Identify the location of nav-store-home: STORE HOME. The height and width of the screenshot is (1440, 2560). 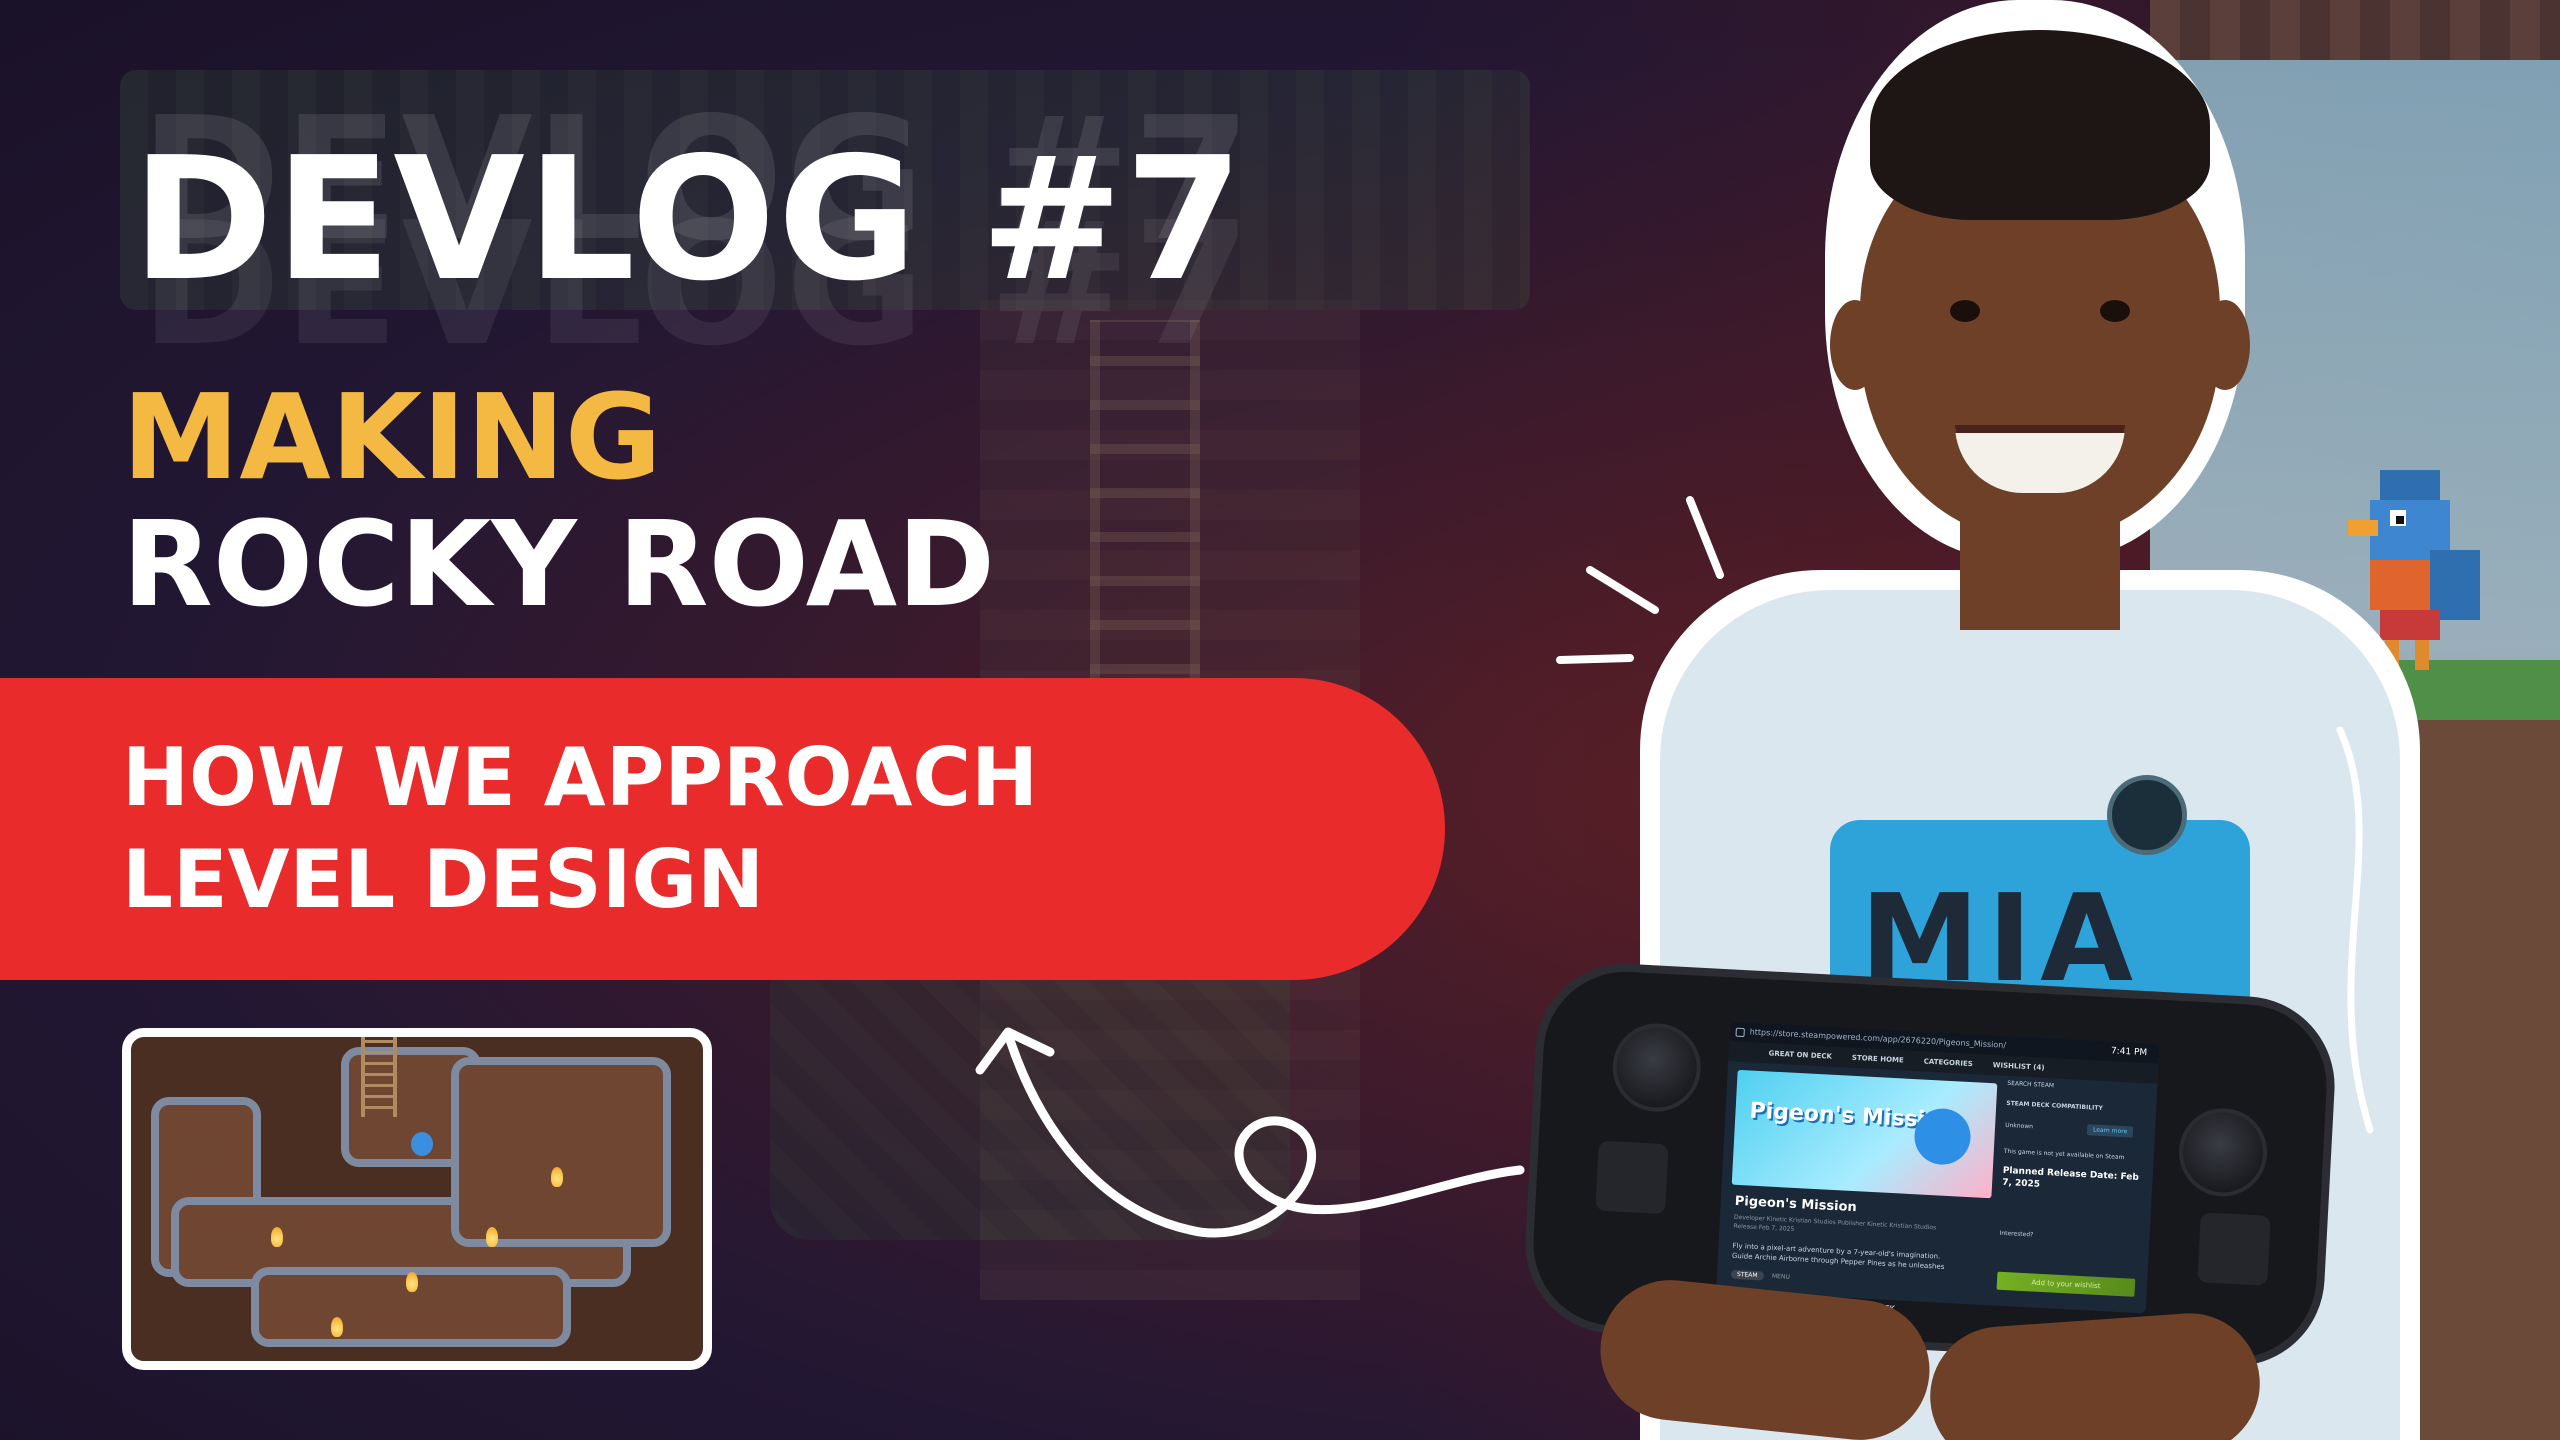
(1877, 1059).